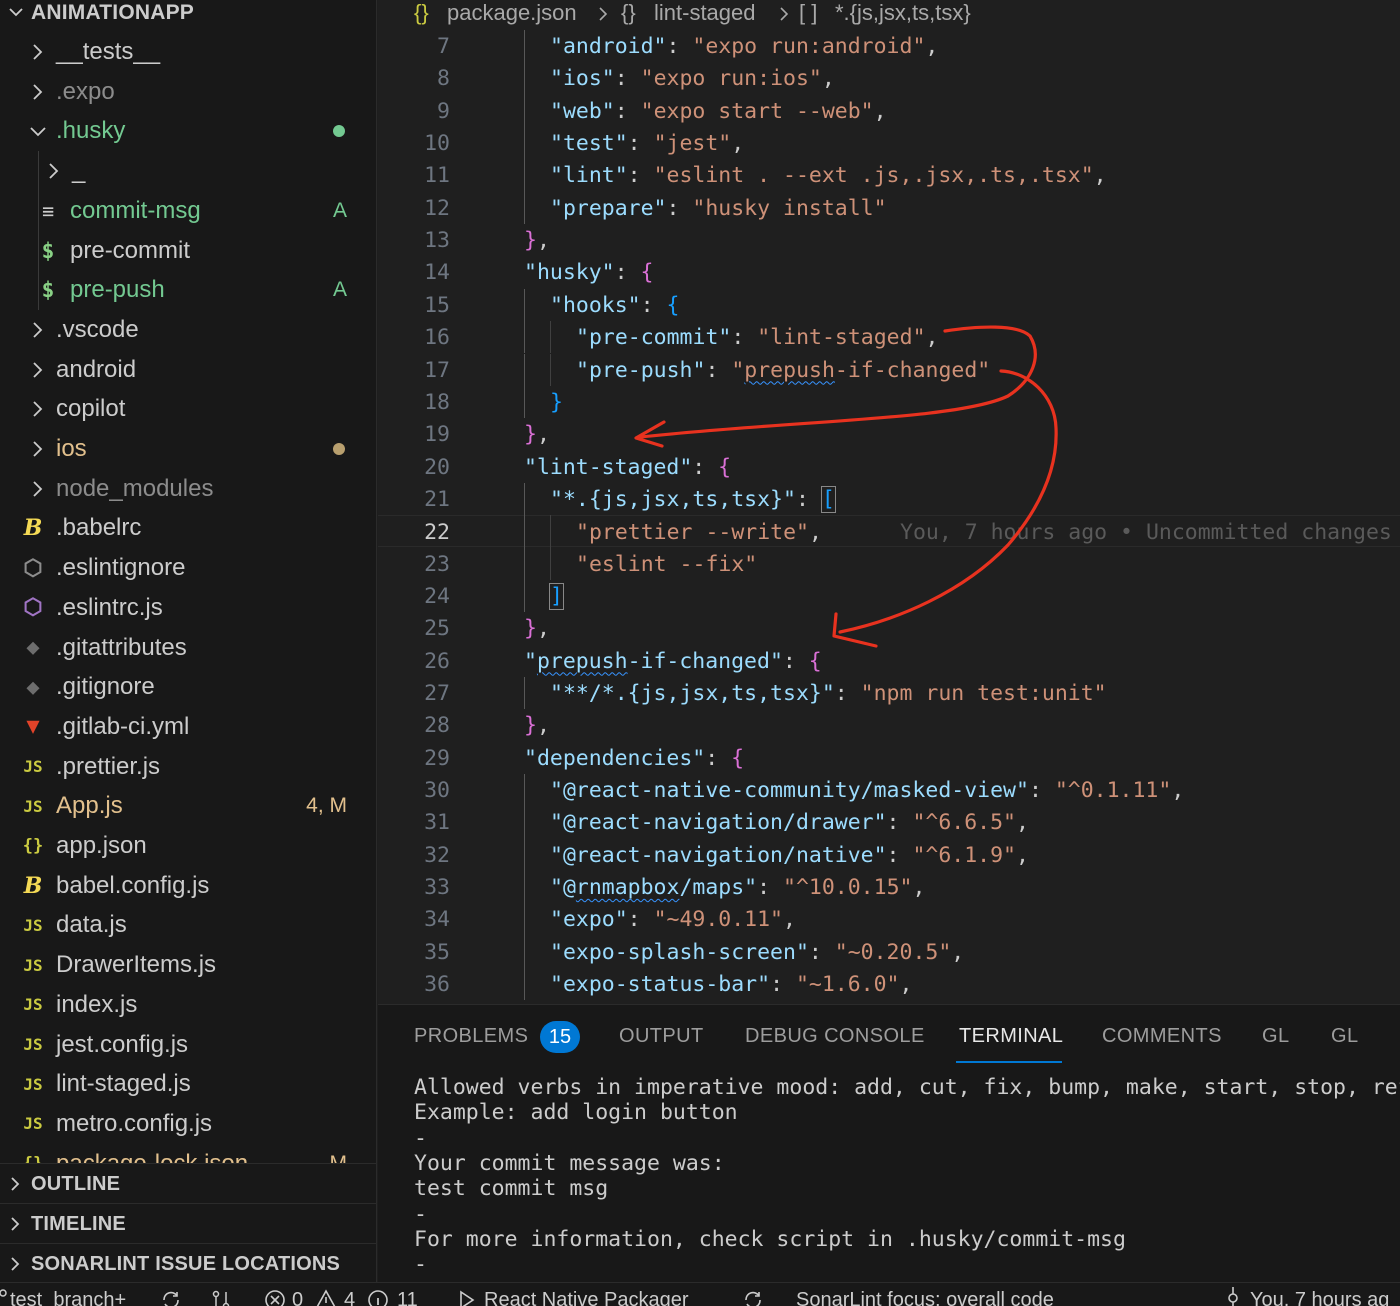  I want to click on code-line: 14 "husky": {, so click(889, 272).